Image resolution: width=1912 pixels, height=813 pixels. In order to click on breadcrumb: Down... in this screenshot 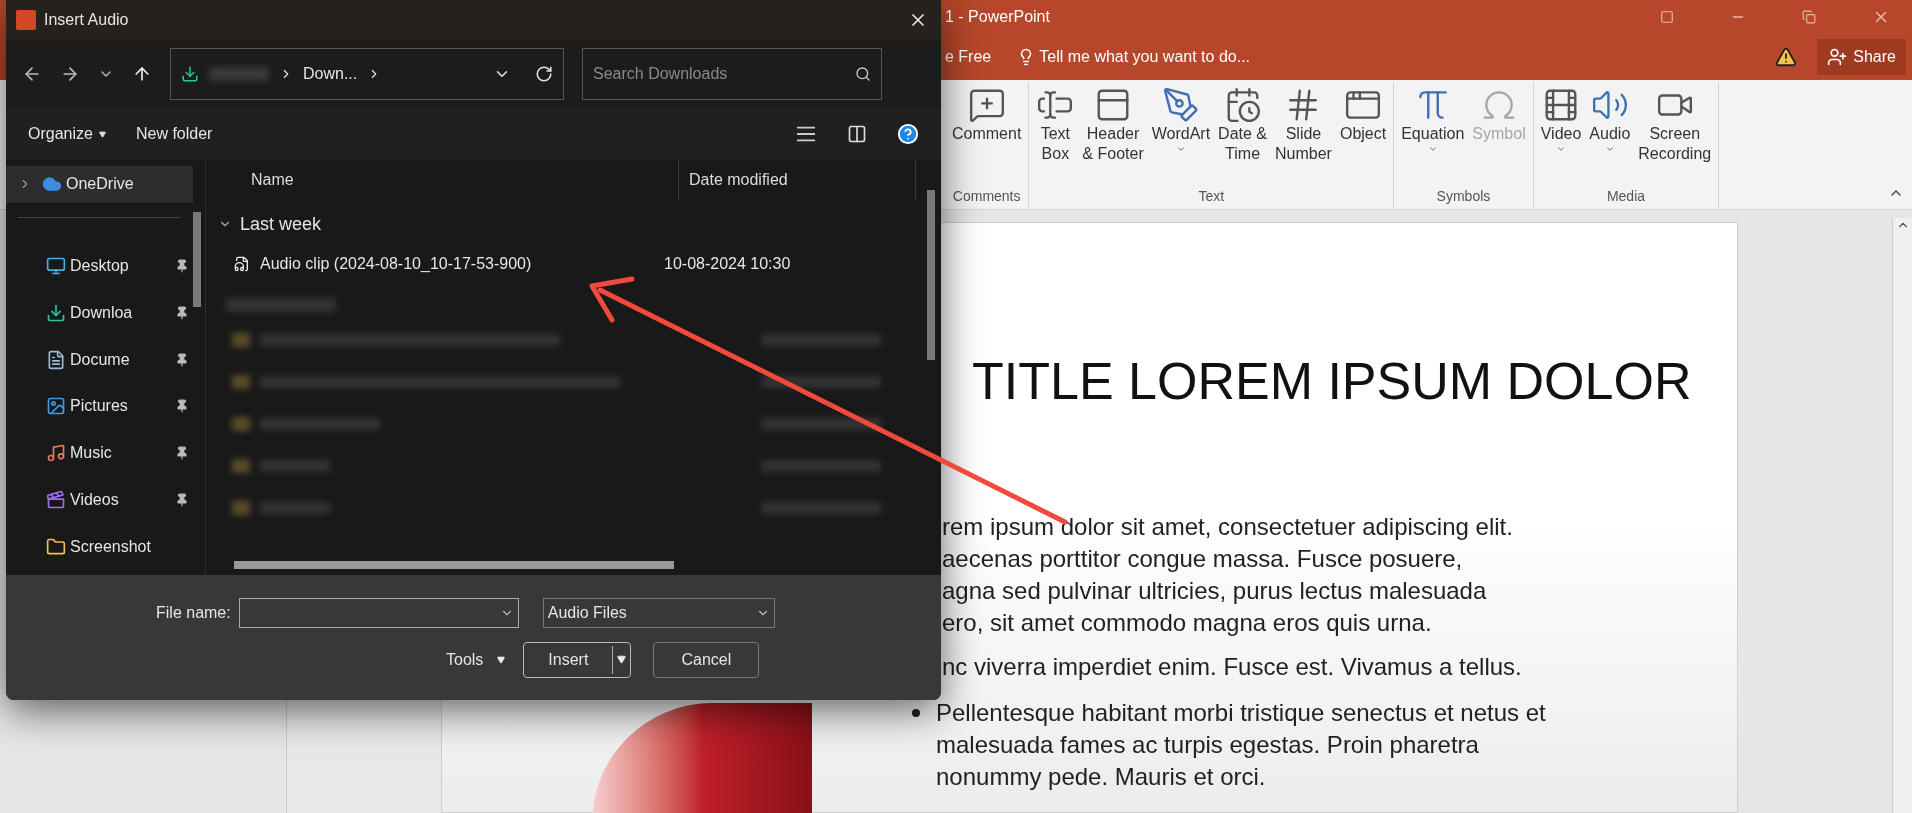, I will do `click(330, 74)`.